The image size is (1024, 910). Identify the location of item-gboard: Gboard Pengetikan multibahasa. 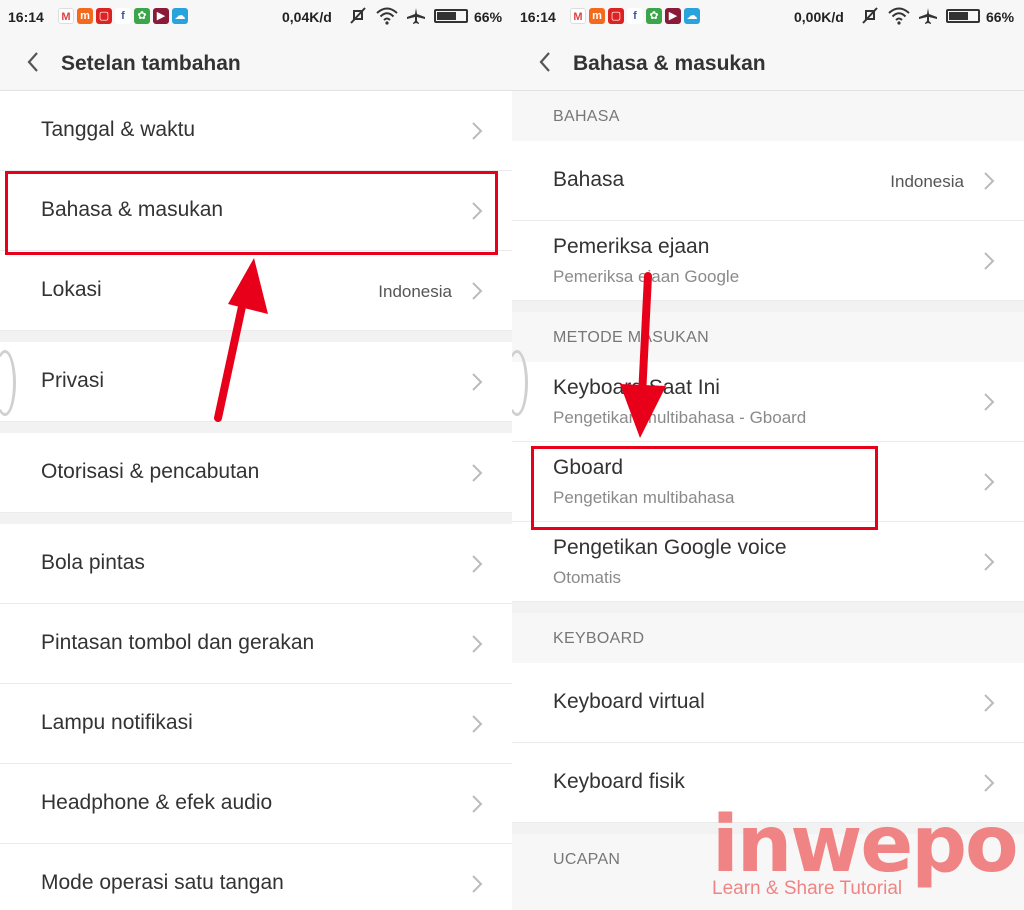
(768, 482).